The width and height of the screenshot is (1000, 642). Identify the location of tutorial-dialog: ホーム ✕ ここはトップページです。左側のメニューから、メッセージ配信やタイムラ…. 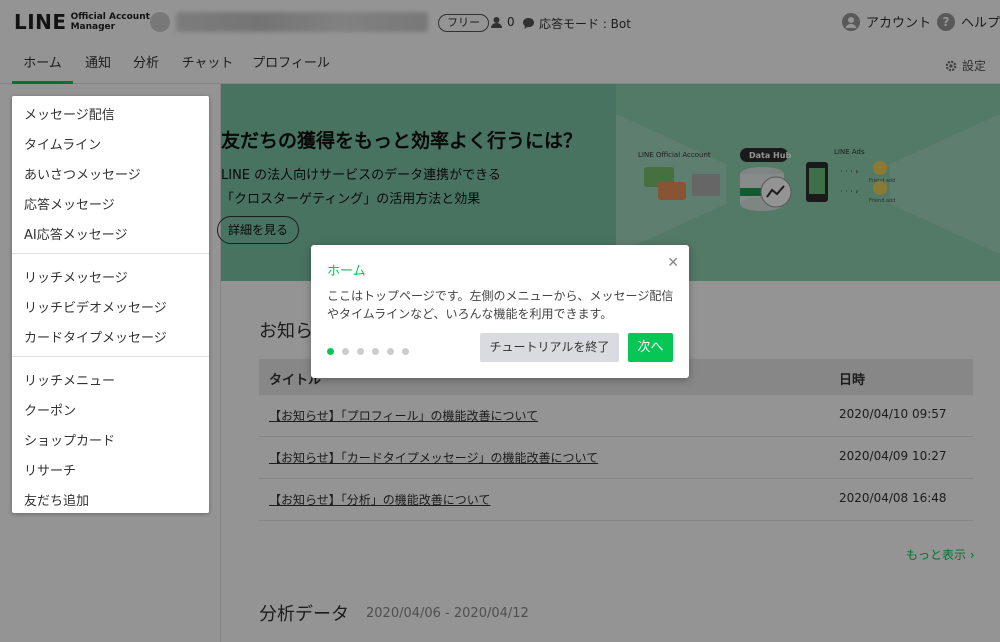
(500, 311).